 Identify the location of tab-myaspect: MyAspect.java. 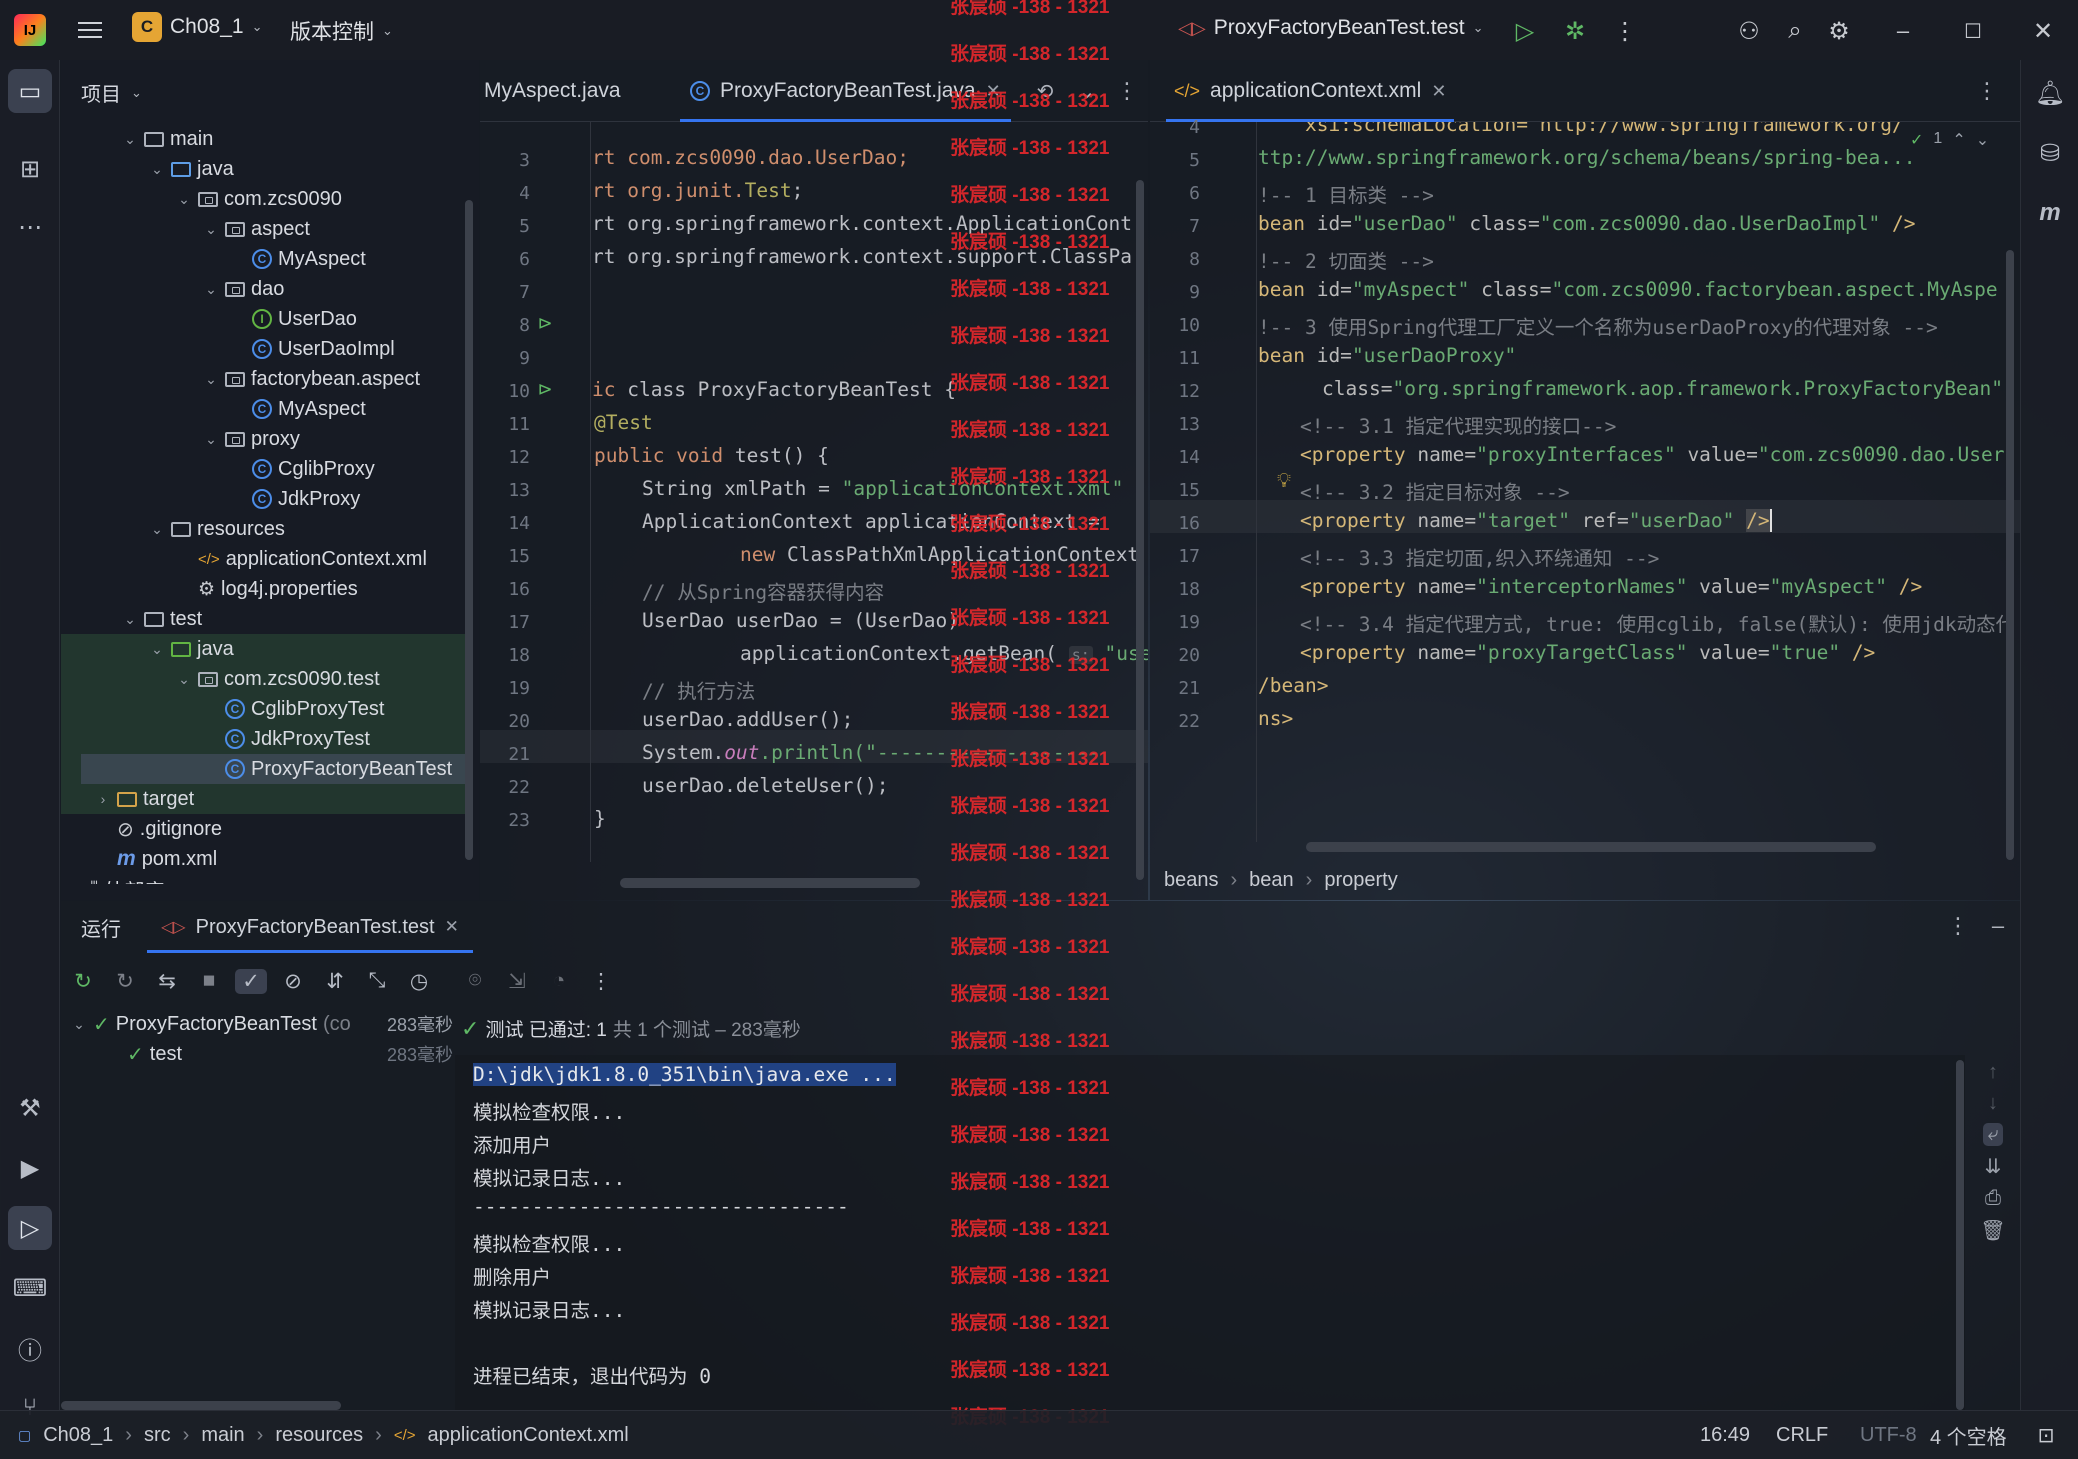
(552, 91).